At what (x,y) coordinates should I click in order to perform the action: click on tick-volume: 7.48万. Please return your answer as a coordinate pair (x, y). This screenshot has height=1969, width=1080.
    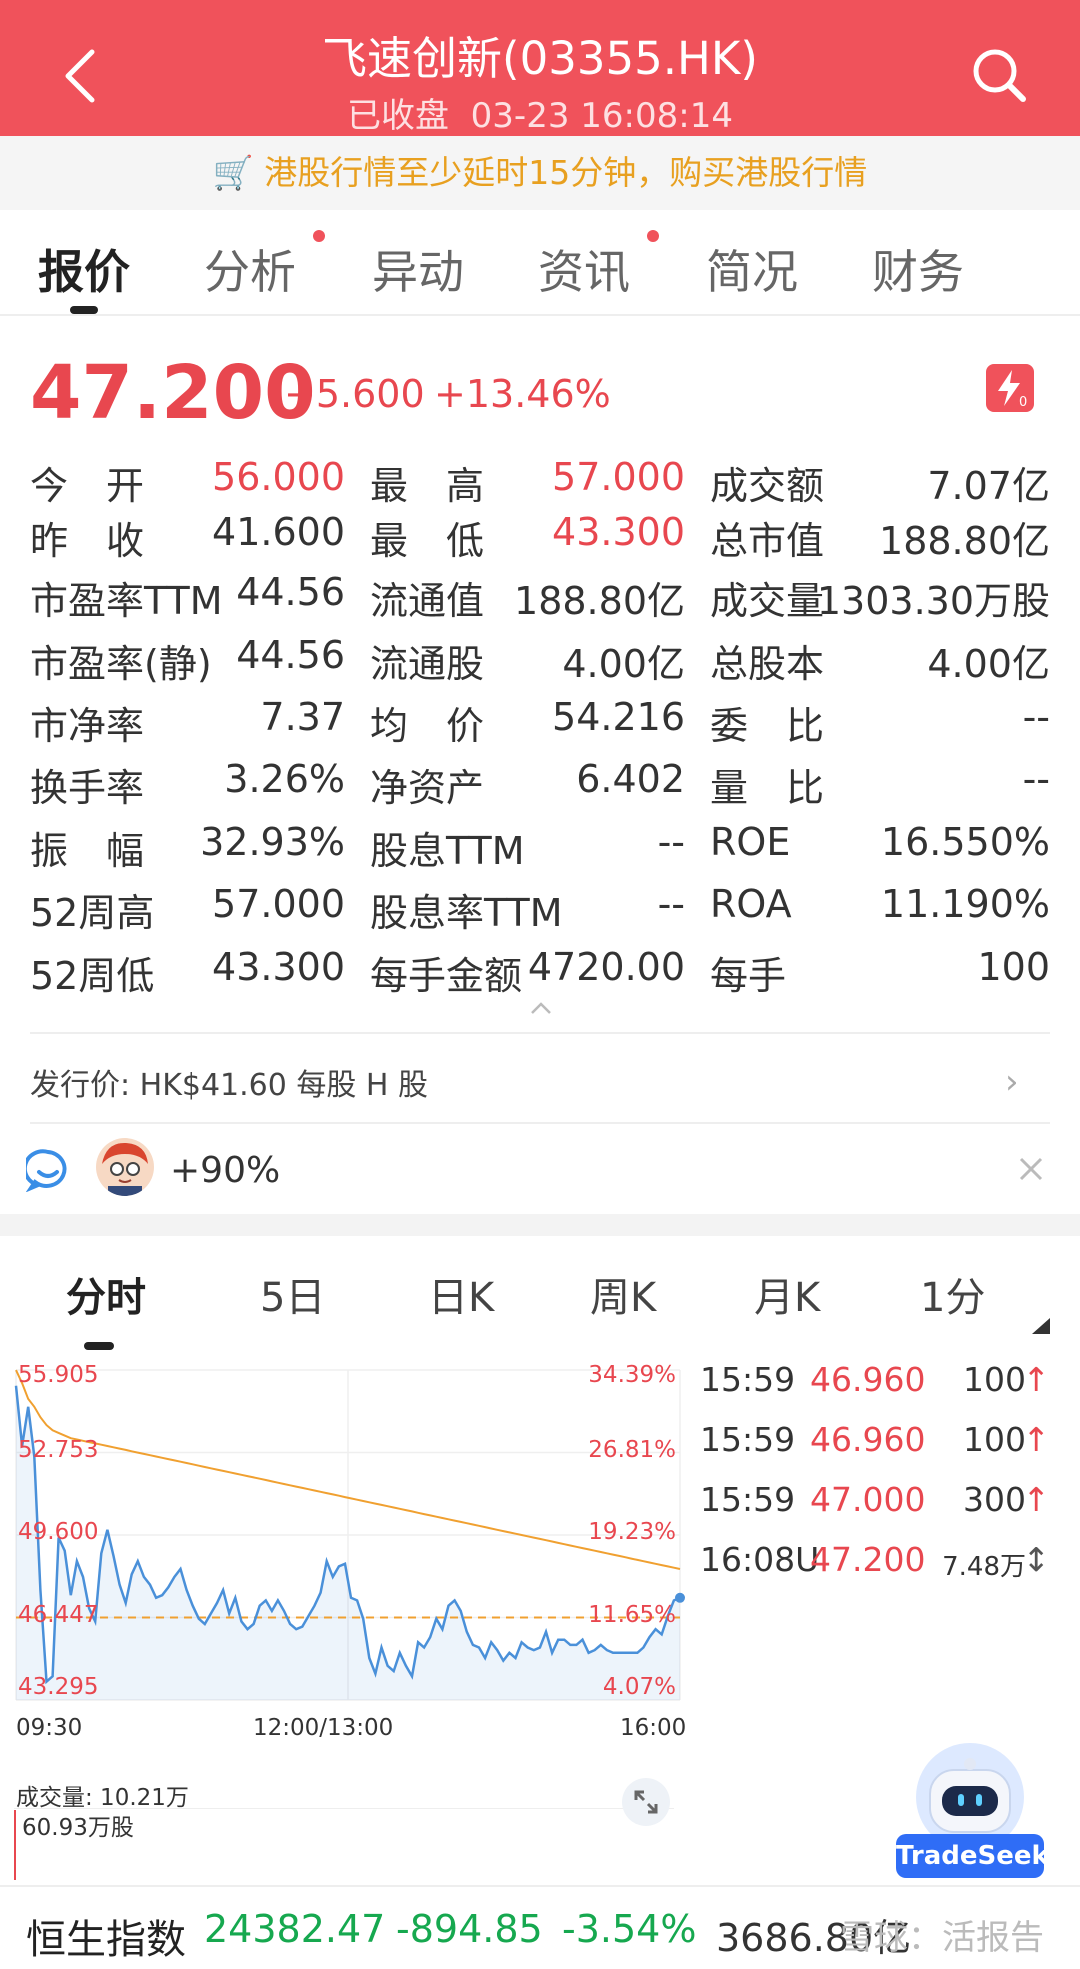
    Looking at the image, I should click on (984, 1567).